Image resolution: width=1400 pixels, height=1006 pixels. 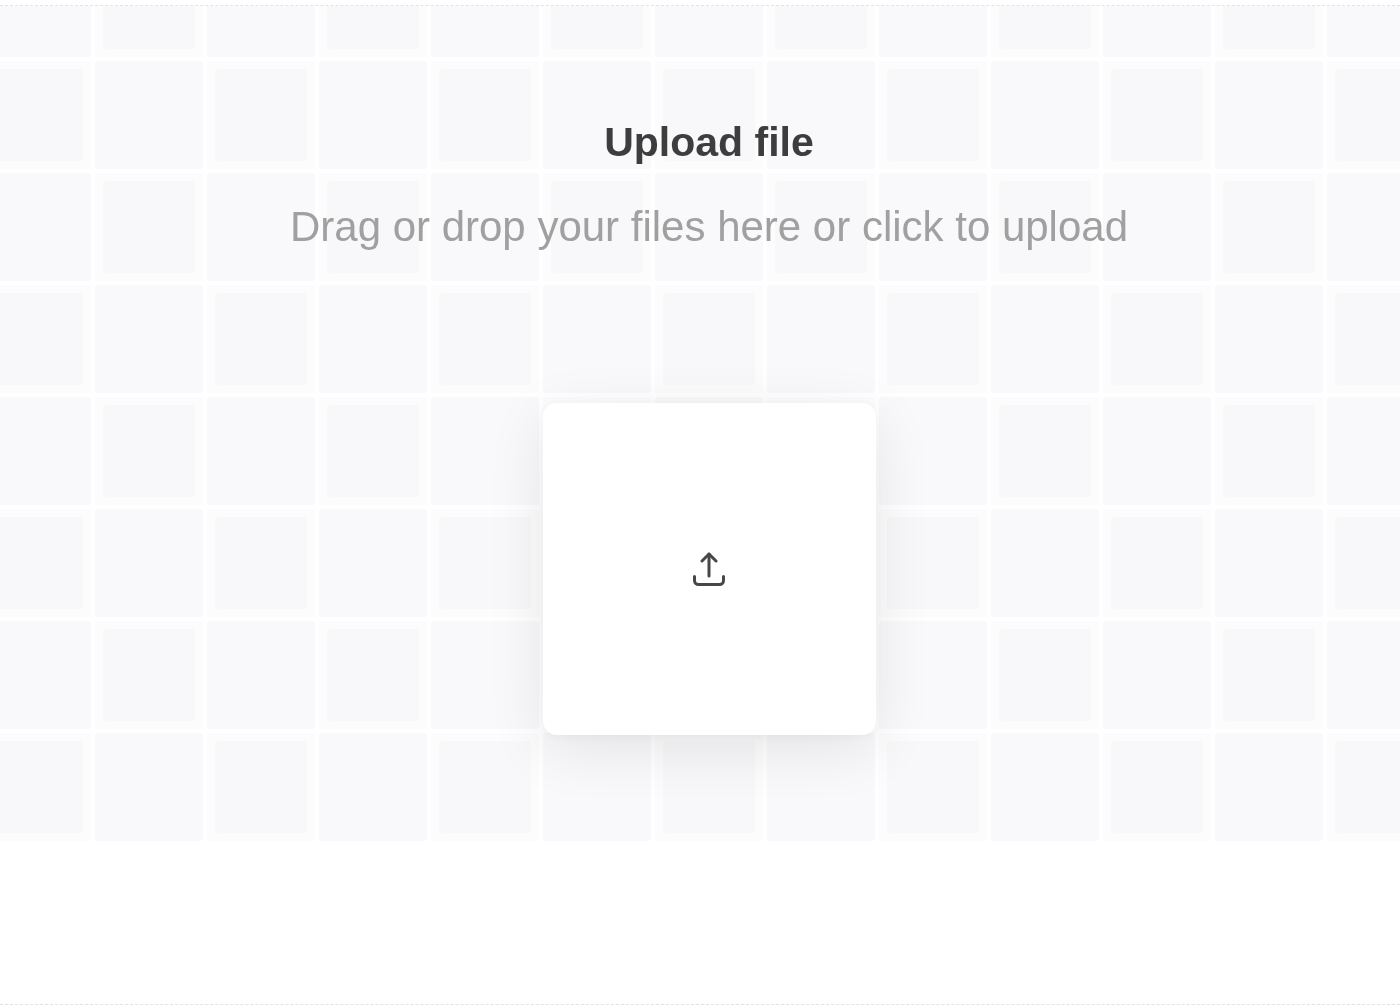 I want to click on upload-hint: Drag or drop your files here or click to upload, so click(x=709, y=227).